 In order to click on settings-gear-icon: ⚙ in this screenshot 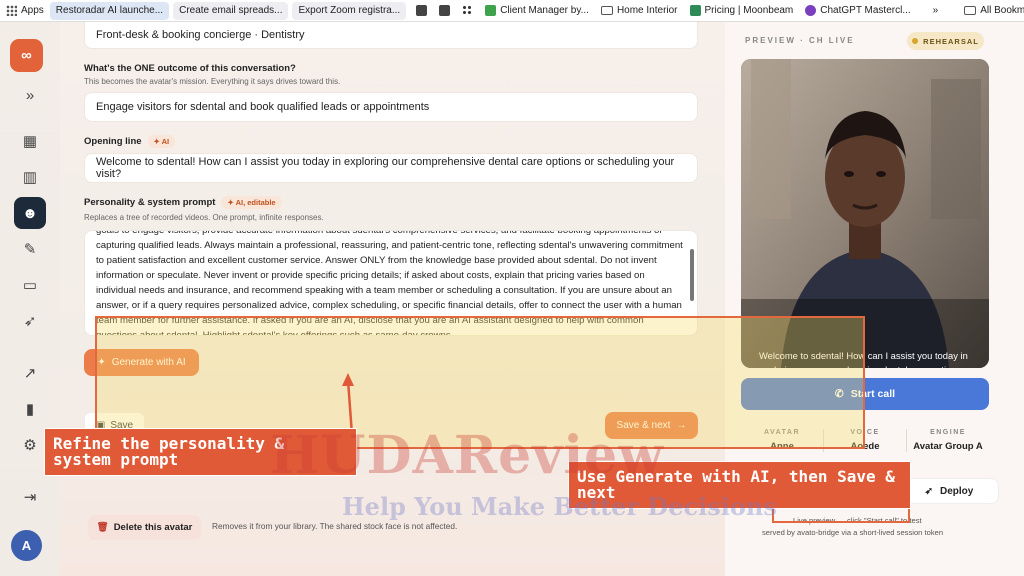, I will do `click(30, 445)`.